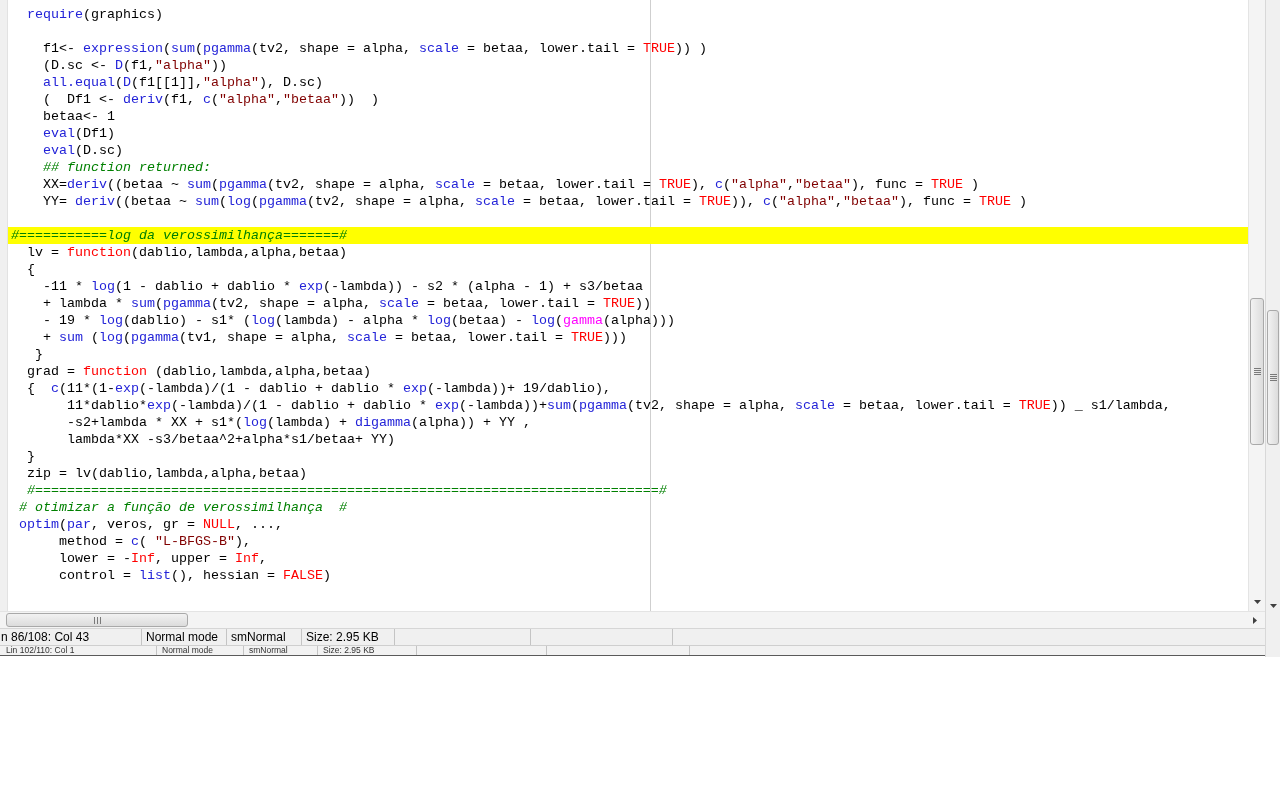  What do you see at coordinates (45, 637) in the screenshot?
I see `status-bar-text: n 86/108: Col 43` at bounding box center [45, 637].